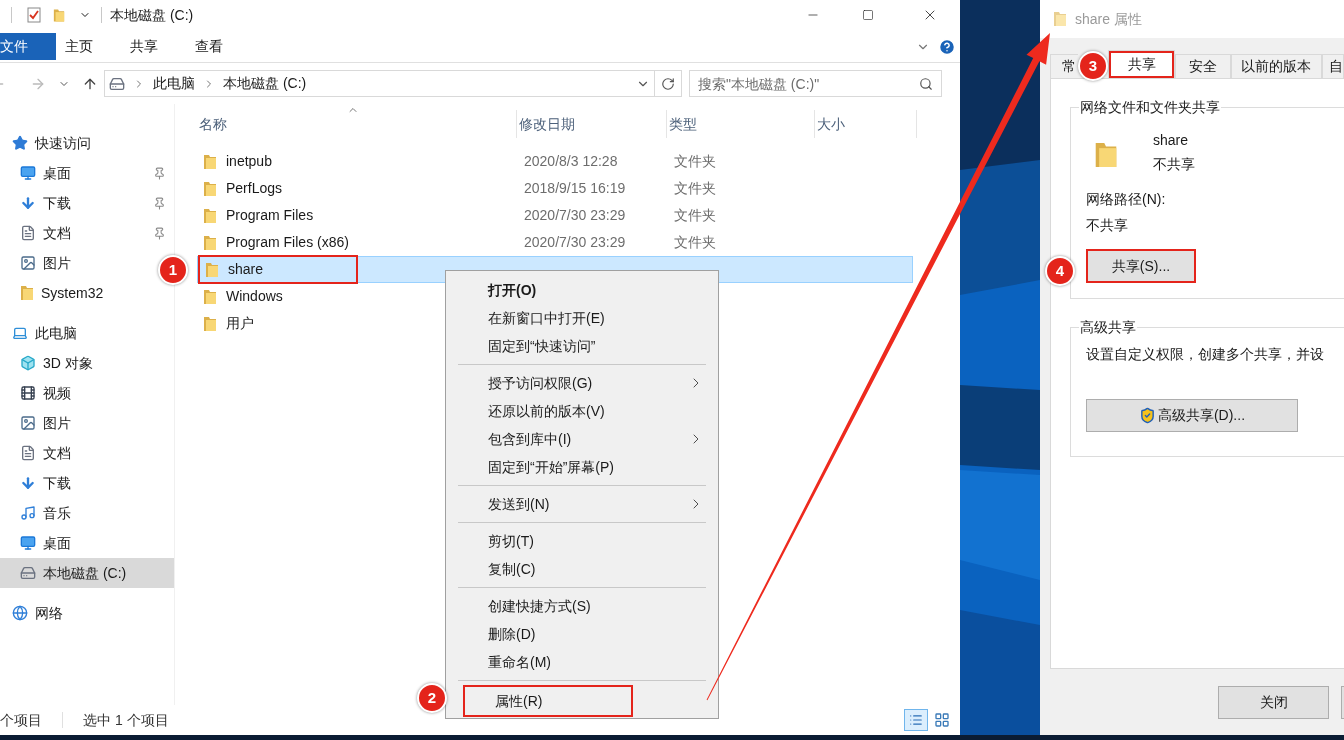 The image size is (1344, 740). Describe the element at coordinates (1141, 64) in the screenshot. I see `dialog-tab: 共享` at that location.